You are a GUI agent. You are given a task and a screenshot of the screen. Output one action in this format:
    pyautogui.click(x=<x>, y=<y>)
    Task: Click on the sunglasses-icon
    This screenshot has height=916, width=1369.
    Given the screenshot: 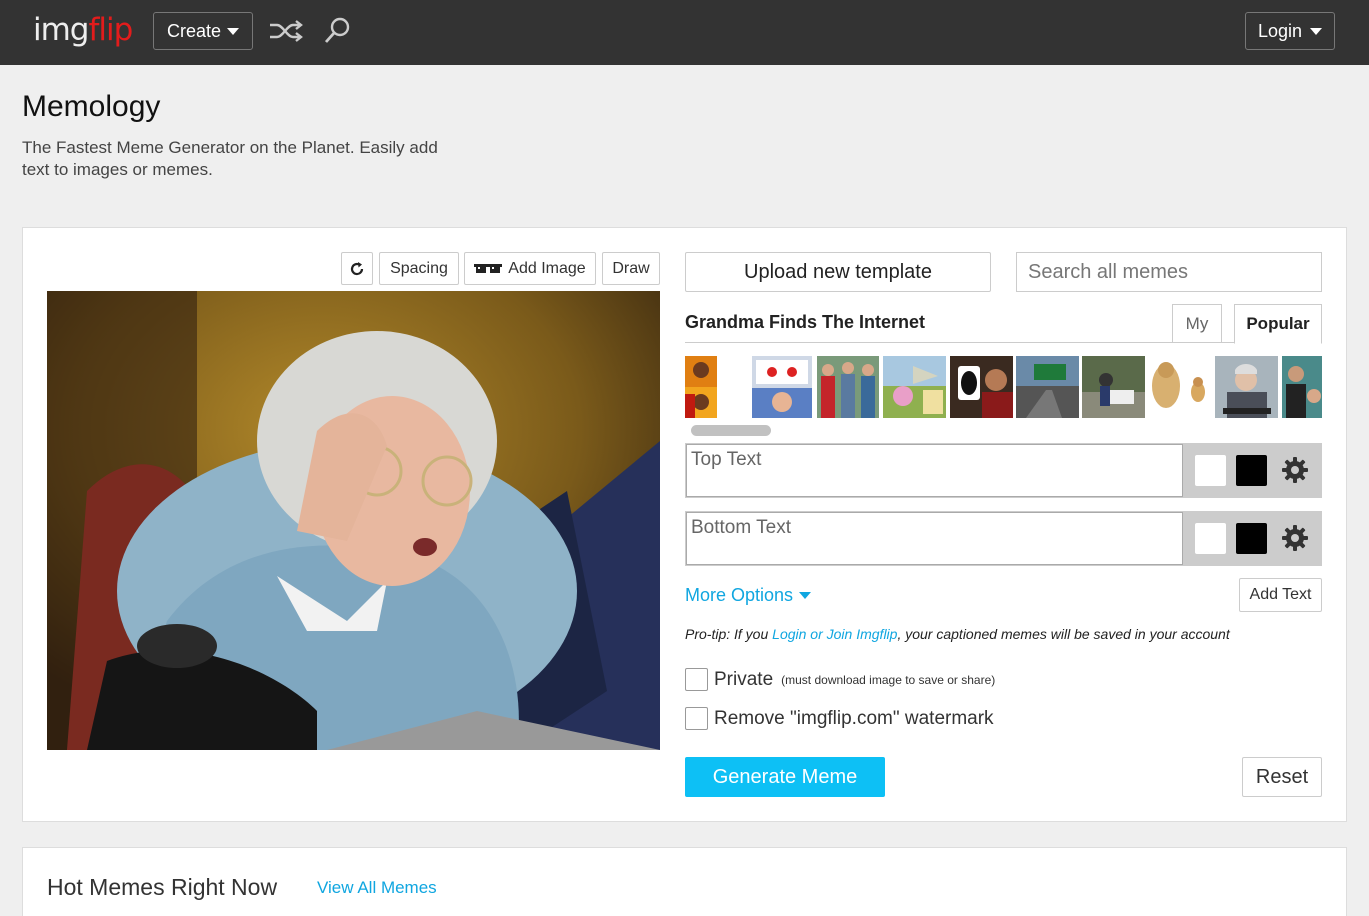 What is the action you would take?
    pyautogui.click(x=488, y=268)
    